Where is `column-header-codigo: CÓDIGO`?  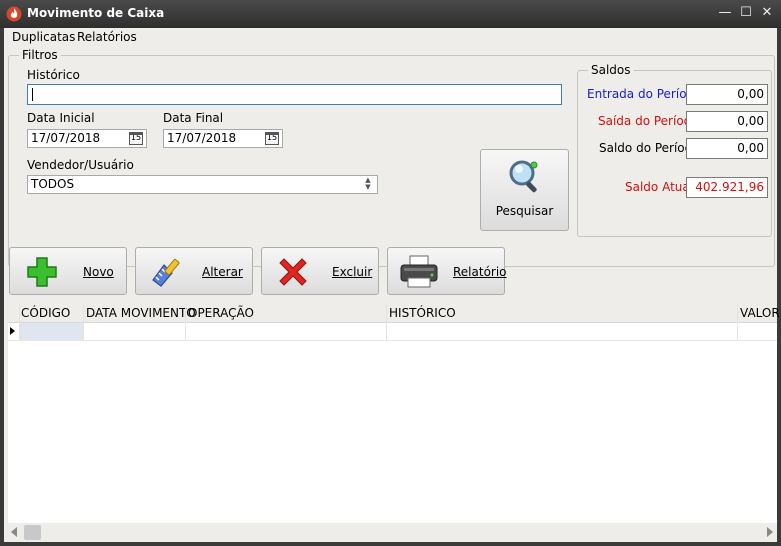 column-header-codigo: CÓDIGO is located at coordinates (45, 313).